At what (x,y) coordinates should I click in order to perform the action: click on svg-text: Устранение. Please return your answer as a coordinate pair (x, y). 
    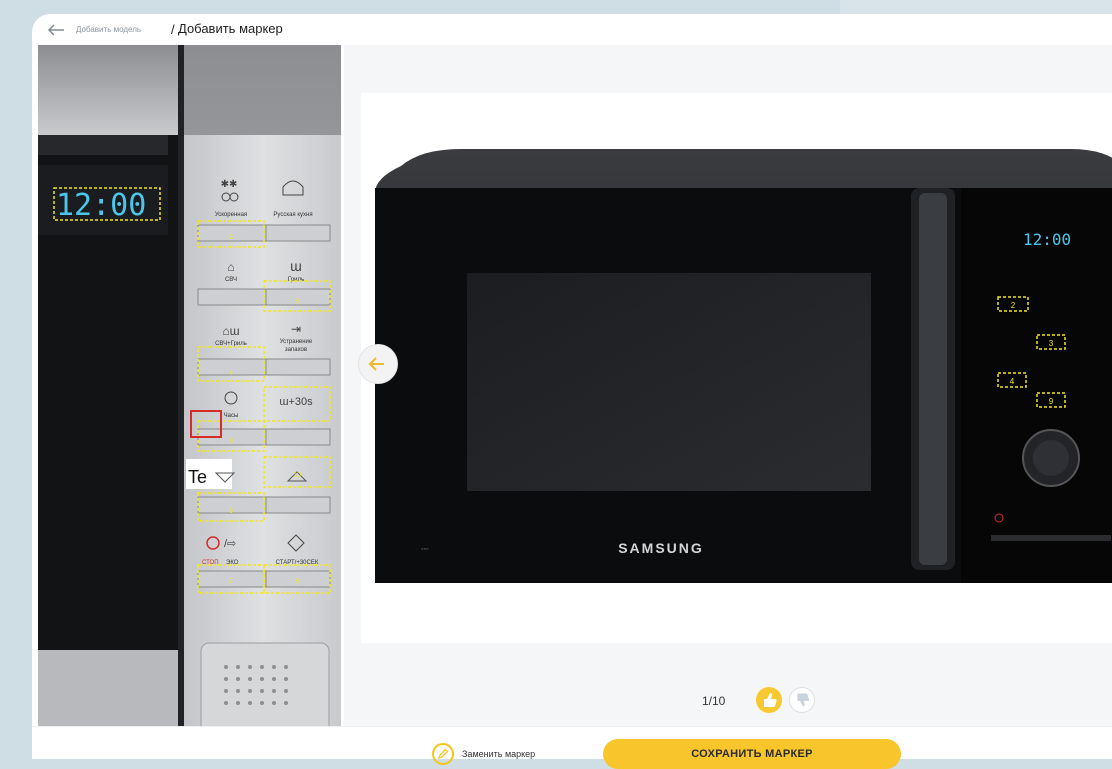
    Looking at the image, I should click on (296, 342).